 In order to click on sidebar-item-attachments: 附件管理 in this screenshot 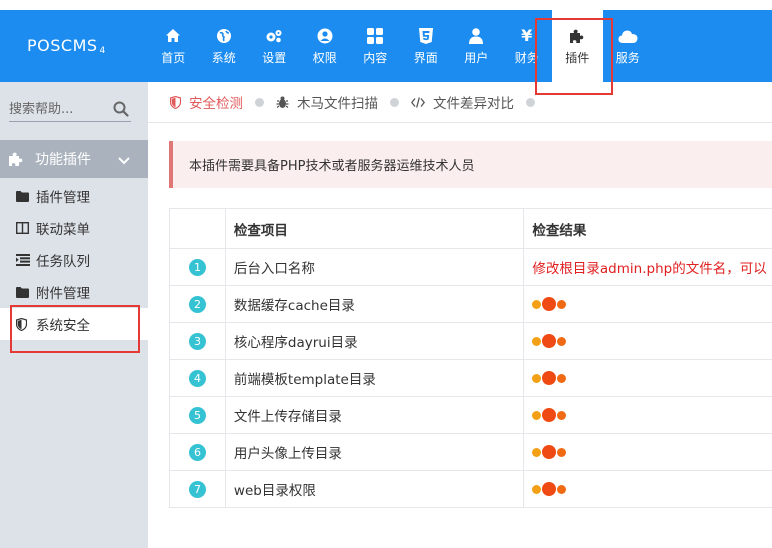, I will do `click(74, 292)`.